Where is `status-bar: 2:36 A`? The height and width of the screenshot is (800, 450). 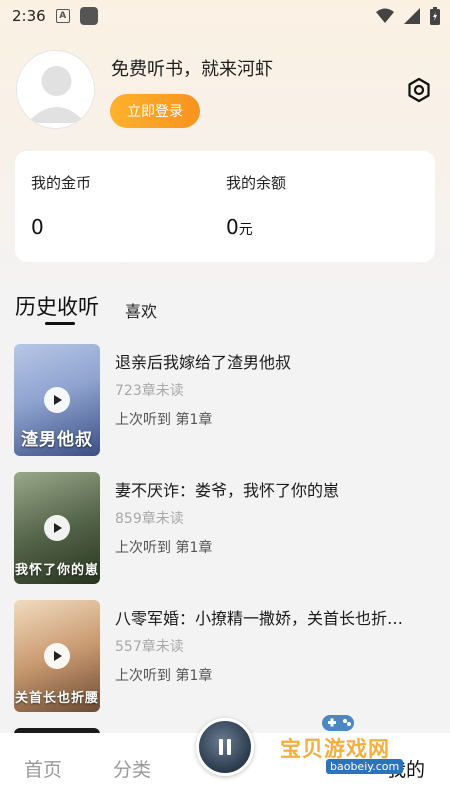
status-bar: 2:36 A is located at coordinates (225, 16).